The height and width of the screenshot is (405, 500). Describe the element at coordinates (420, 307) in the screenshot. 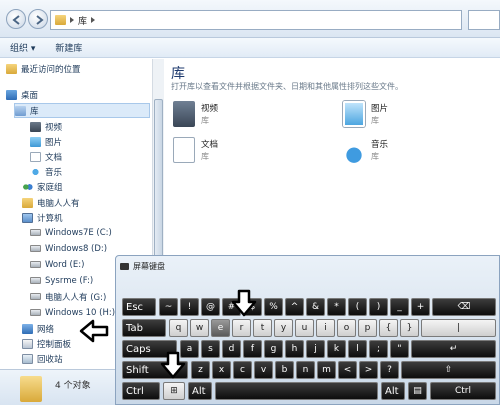

I see `key-plus: +` at that location.